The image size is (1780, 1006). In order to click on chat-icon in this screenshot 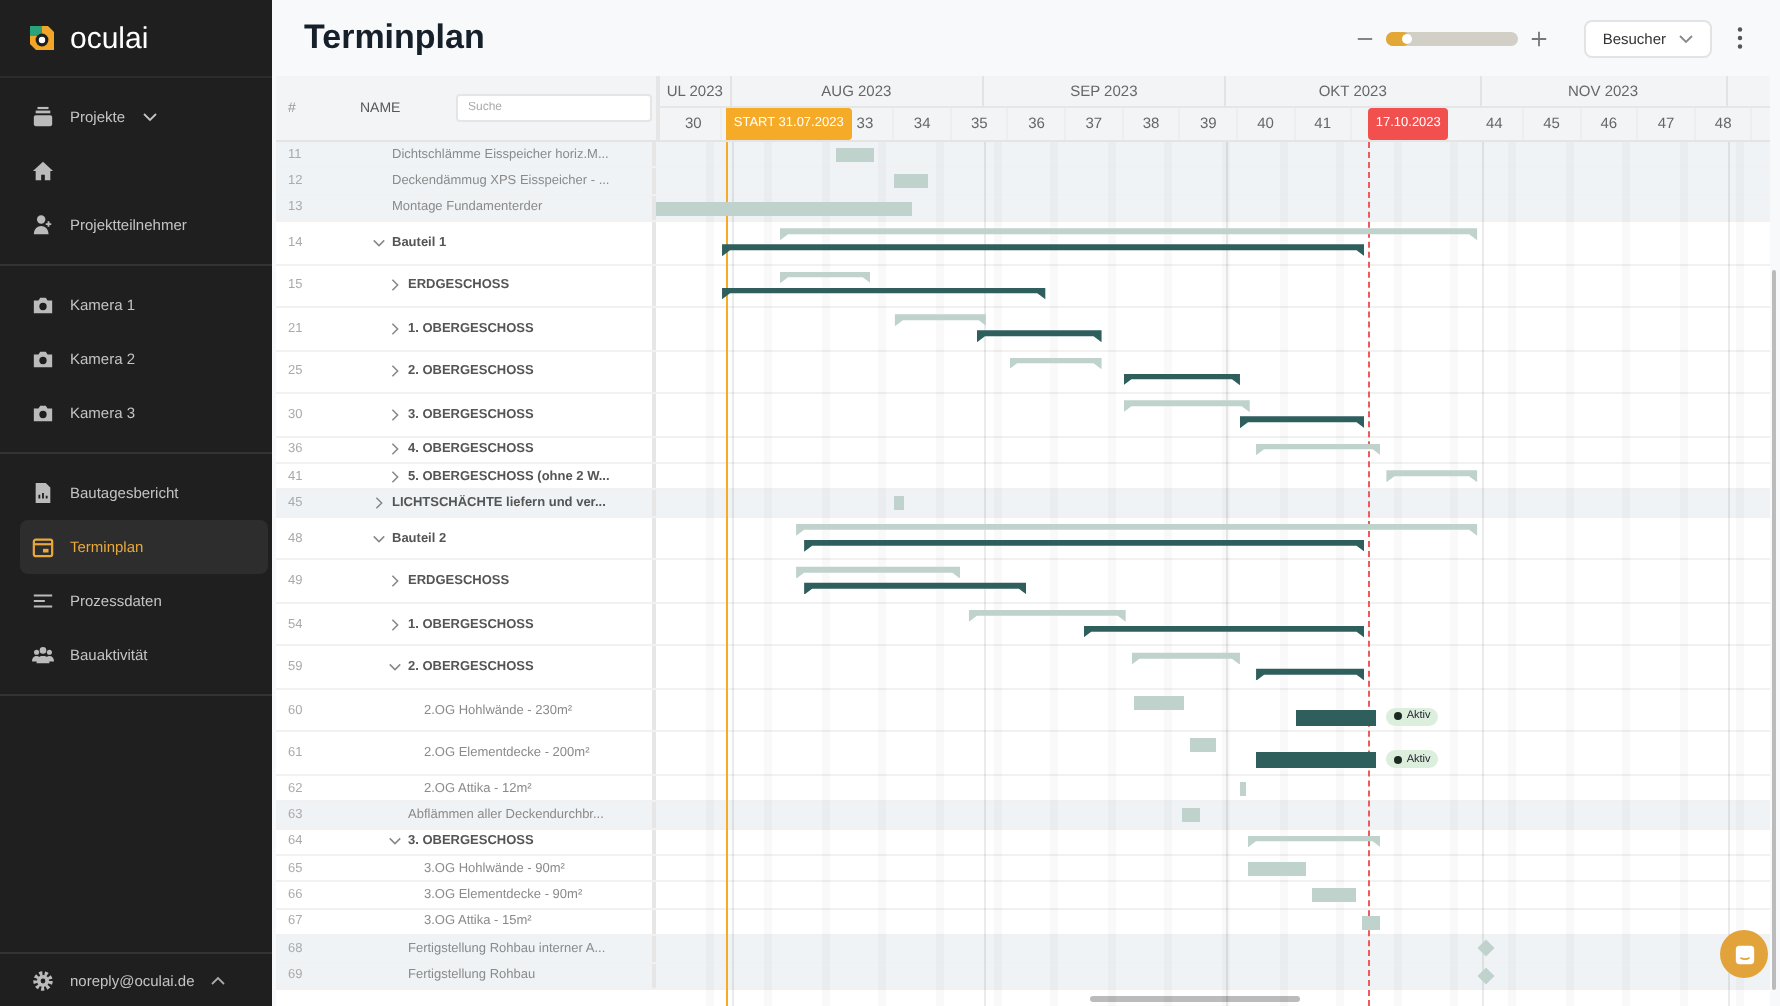, I will do `click(1744, 954)`.